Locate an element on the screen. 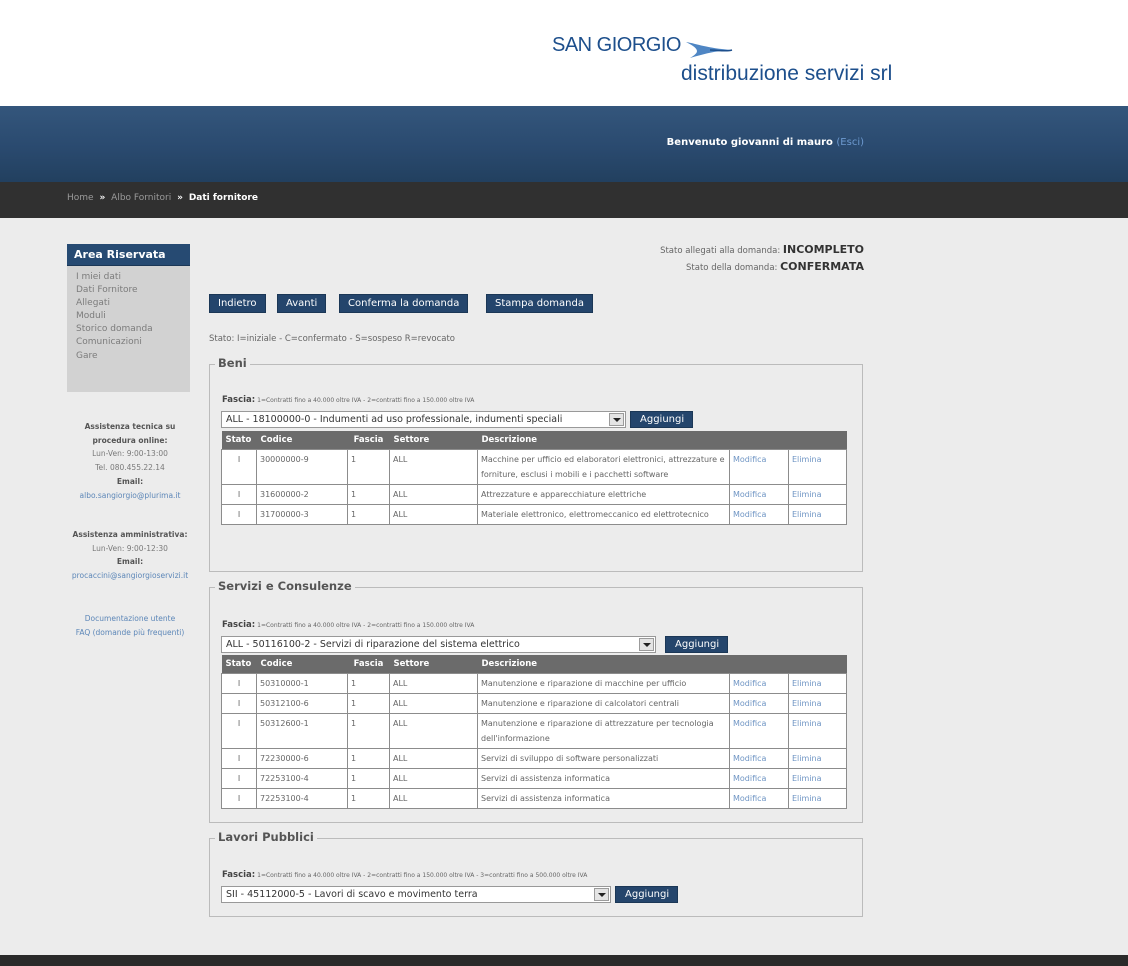 The height and width of the screenshot is (966, 1128). welcome-text: Benvenuto giovanni di mauro is located at coordinates (749, 142).